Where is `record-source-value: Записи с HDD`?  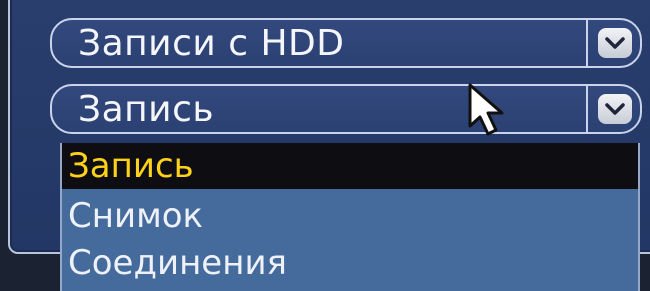 record-source-value: Записи с HDD is located at coordinates (211, 43).